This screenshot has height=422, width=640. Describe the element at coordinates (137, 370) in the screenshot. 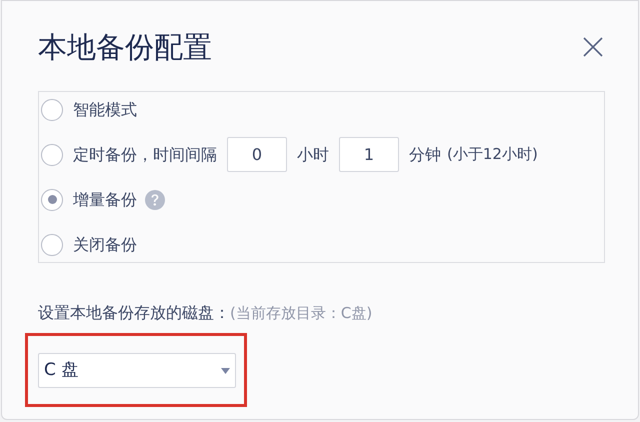

I see `disk-dropdown: C 盘` at that location.